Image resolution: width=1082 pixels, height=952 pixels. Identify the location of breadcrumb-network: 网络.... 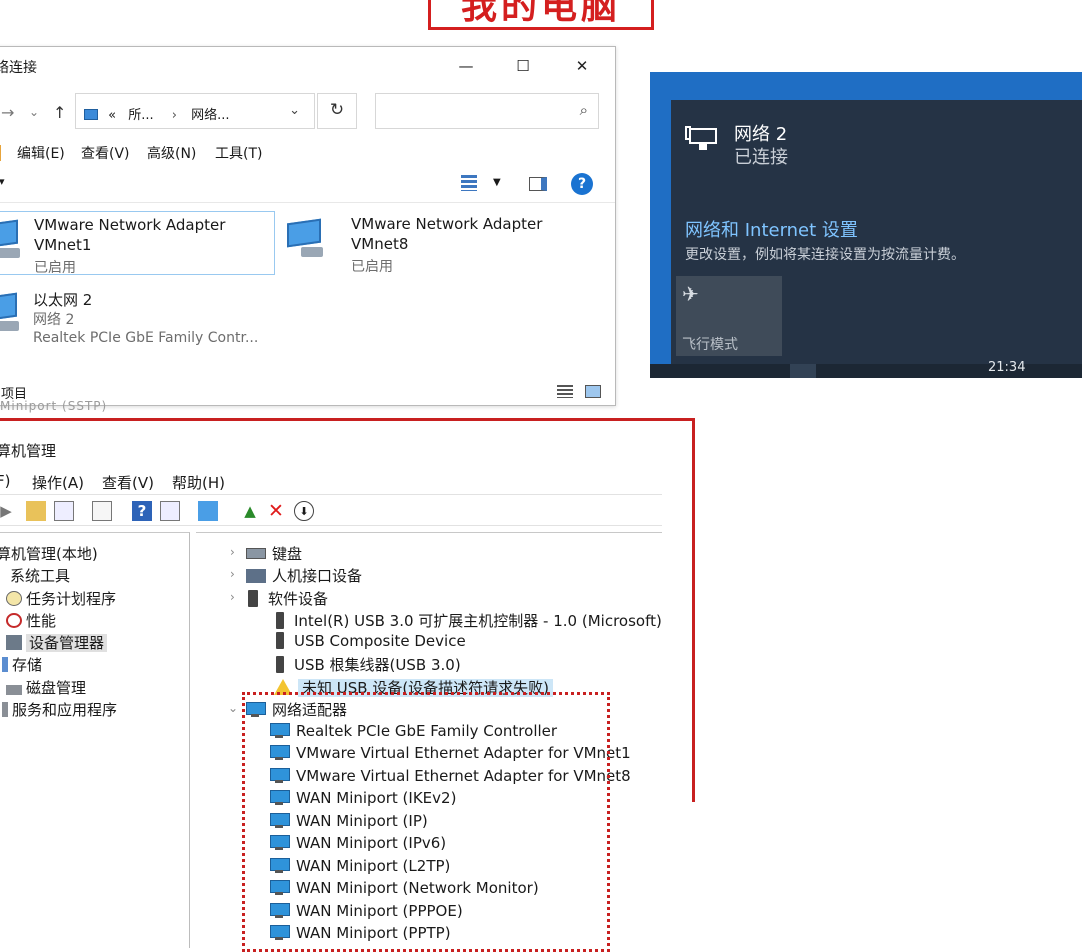
(210, 115).